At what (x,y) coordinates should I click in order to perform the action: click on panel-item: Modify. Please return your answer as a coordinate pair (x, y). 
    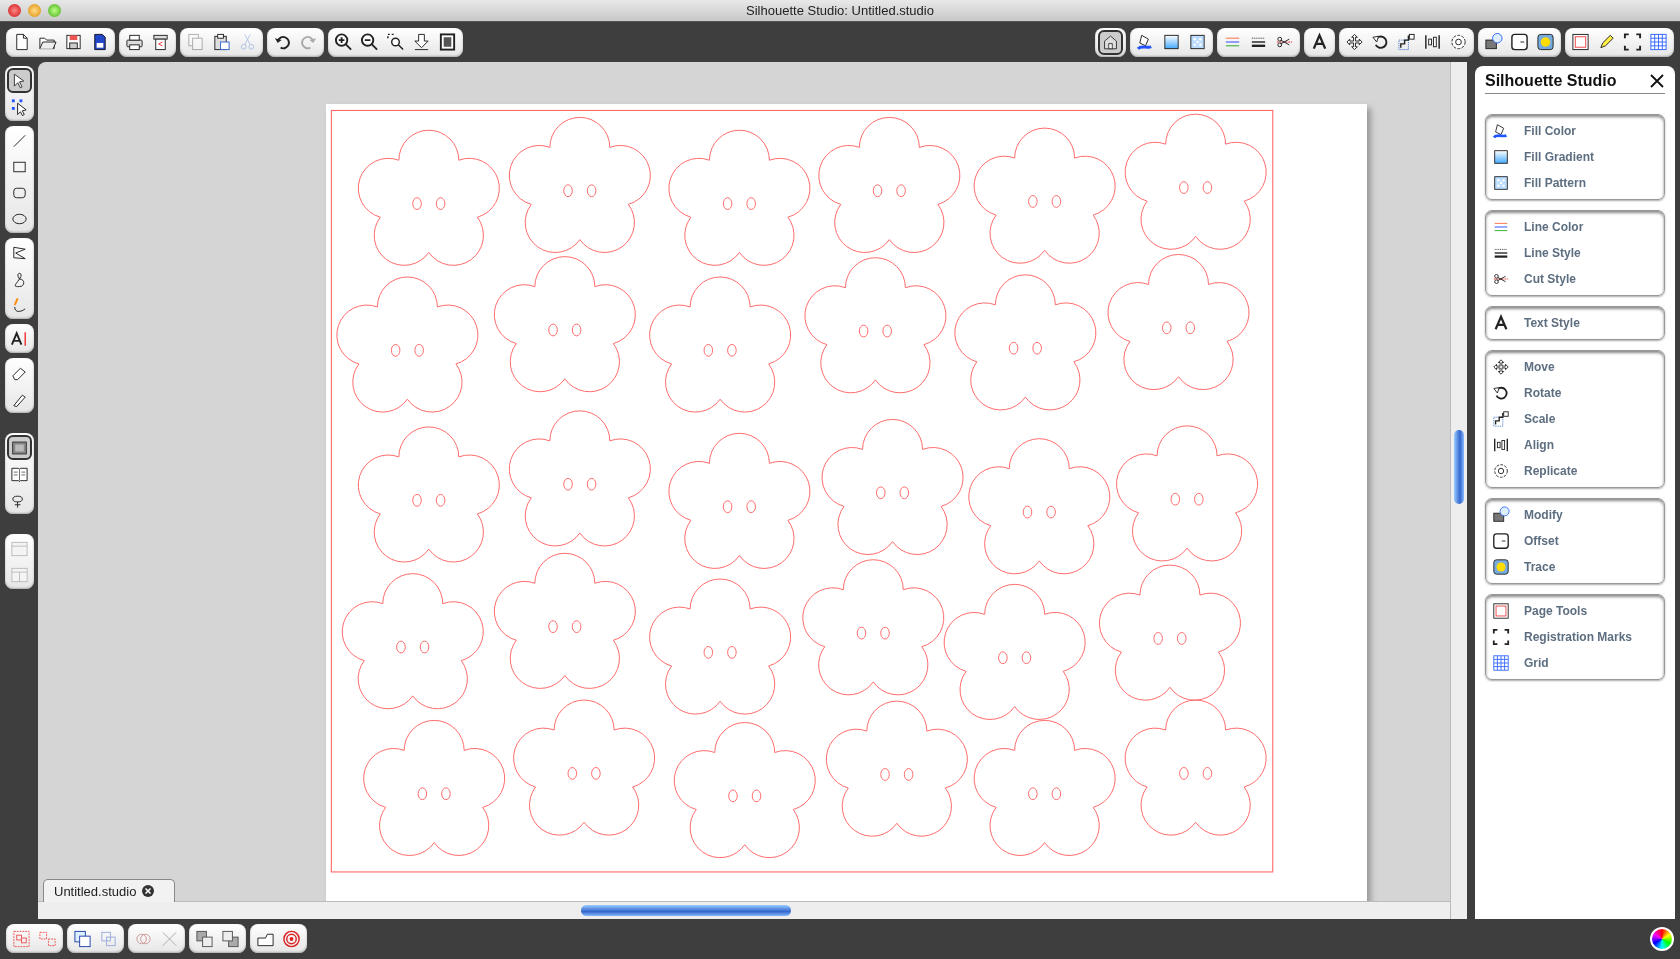
    Looking at the image, I should click on (1575, 515).